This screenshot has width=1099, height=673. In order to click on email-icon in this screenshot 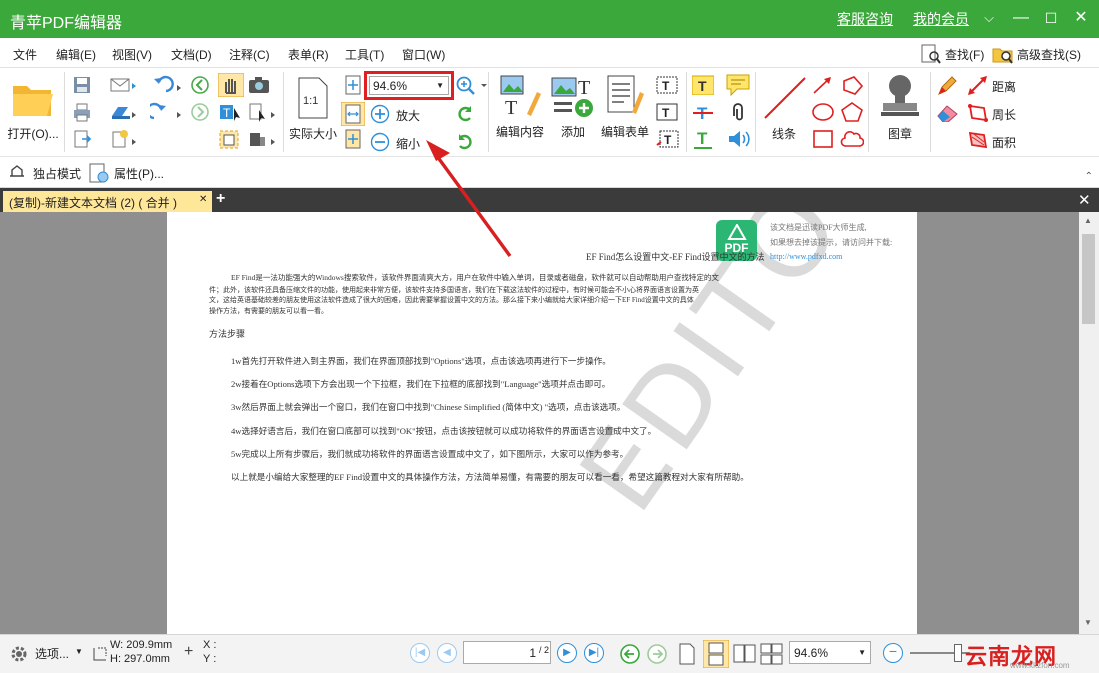, I will do `click(124, 85)`.